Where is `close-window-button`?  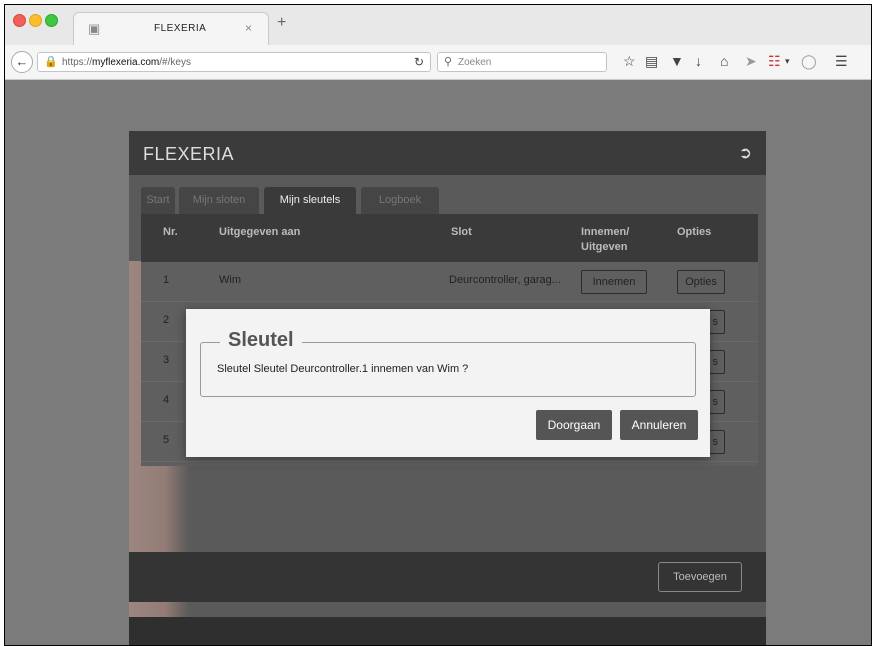 close-window-button is located at coordinates (19, 20).